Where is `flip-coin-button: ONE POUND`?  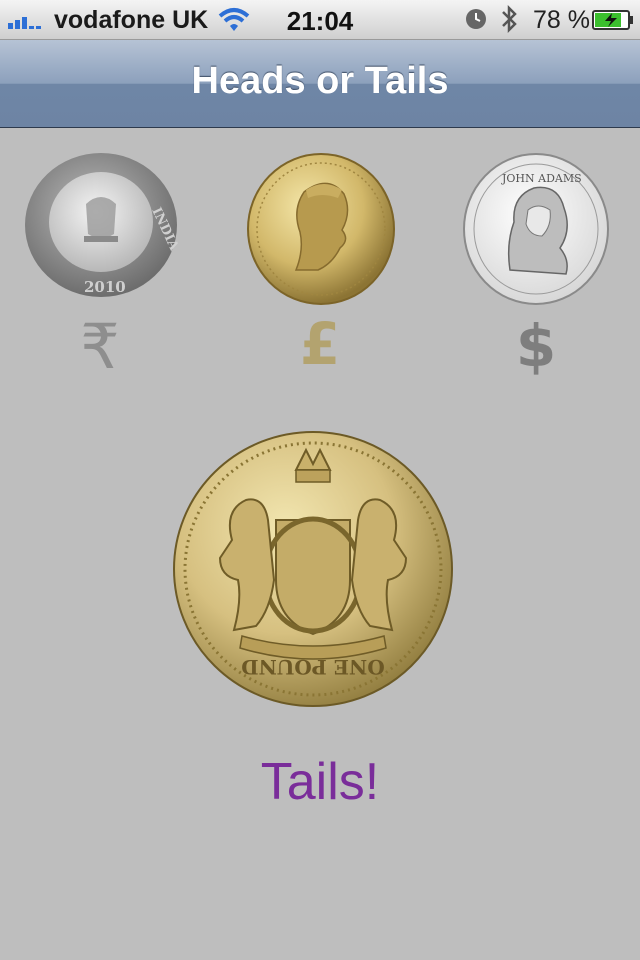
flip-coin-button: ONE POUND is located at coordinates (313, 569).